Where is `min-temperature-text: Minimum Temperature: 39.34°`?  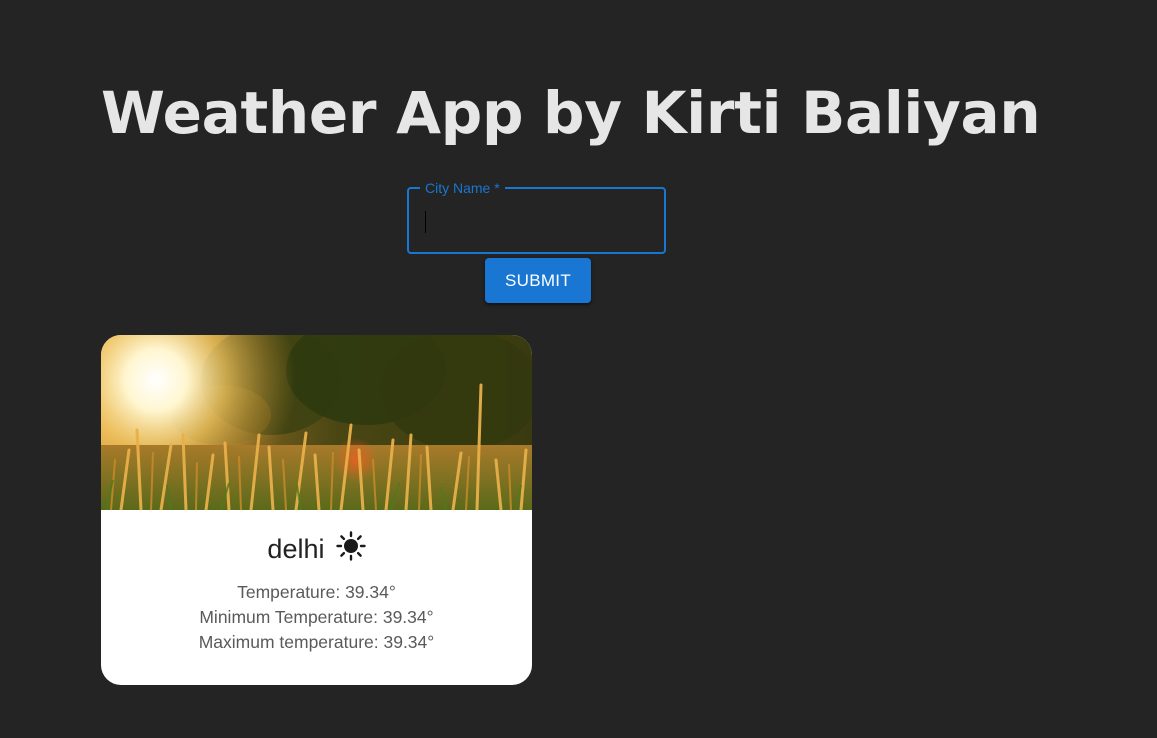
min-temperature-text: Minimum Temperature: 39.34° is located at coordinates (316, 617).